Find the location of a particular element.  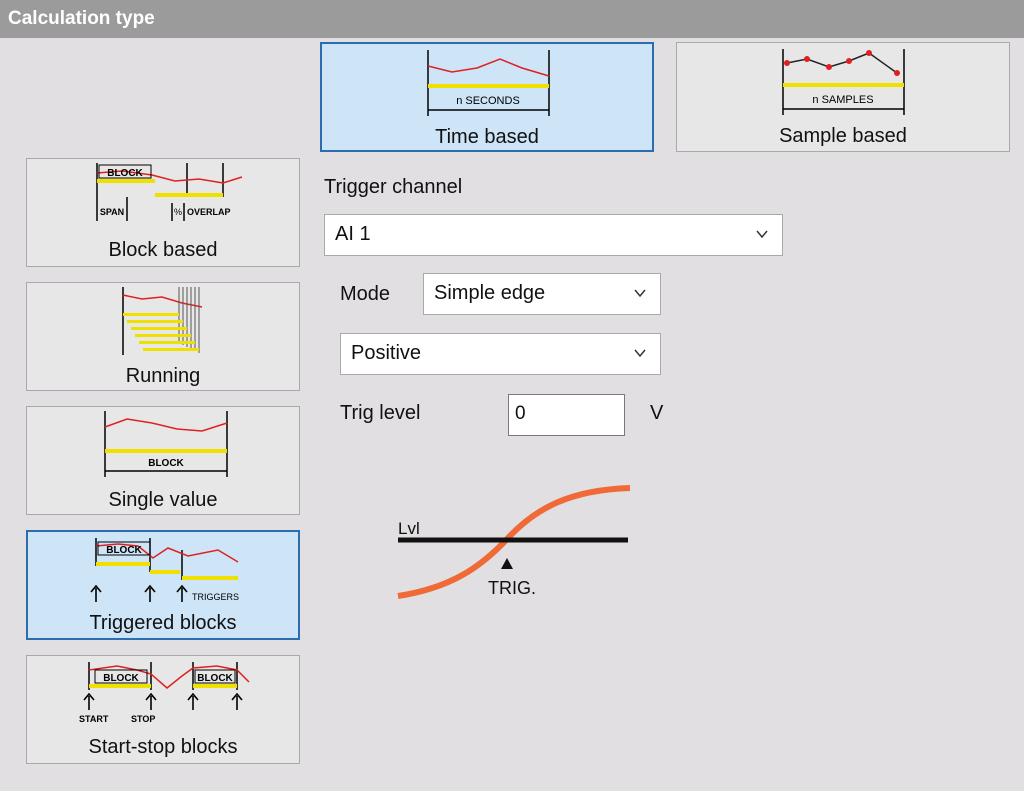

running-button: Running is located at coordinates (163, 336).